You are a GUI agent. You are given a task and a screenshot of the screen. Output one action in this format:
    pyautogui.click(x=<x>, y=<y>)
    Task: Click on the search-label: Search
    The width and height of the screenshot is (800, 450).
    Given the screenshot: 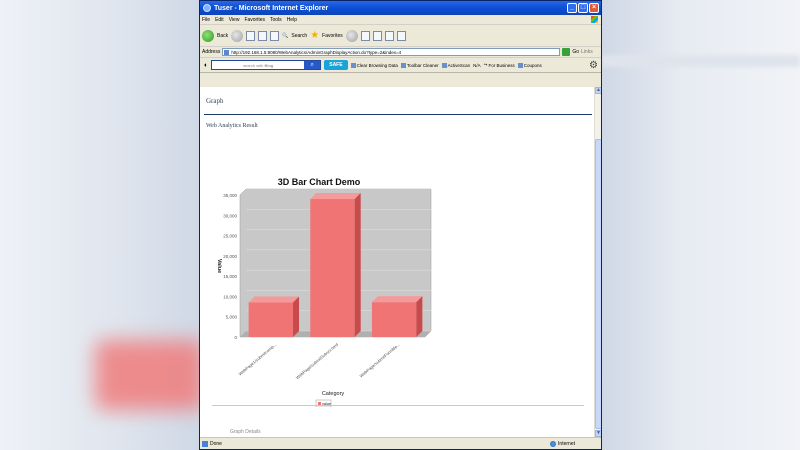 What is the action you would take?
    pyautogui.click(x=299, y=36)
    